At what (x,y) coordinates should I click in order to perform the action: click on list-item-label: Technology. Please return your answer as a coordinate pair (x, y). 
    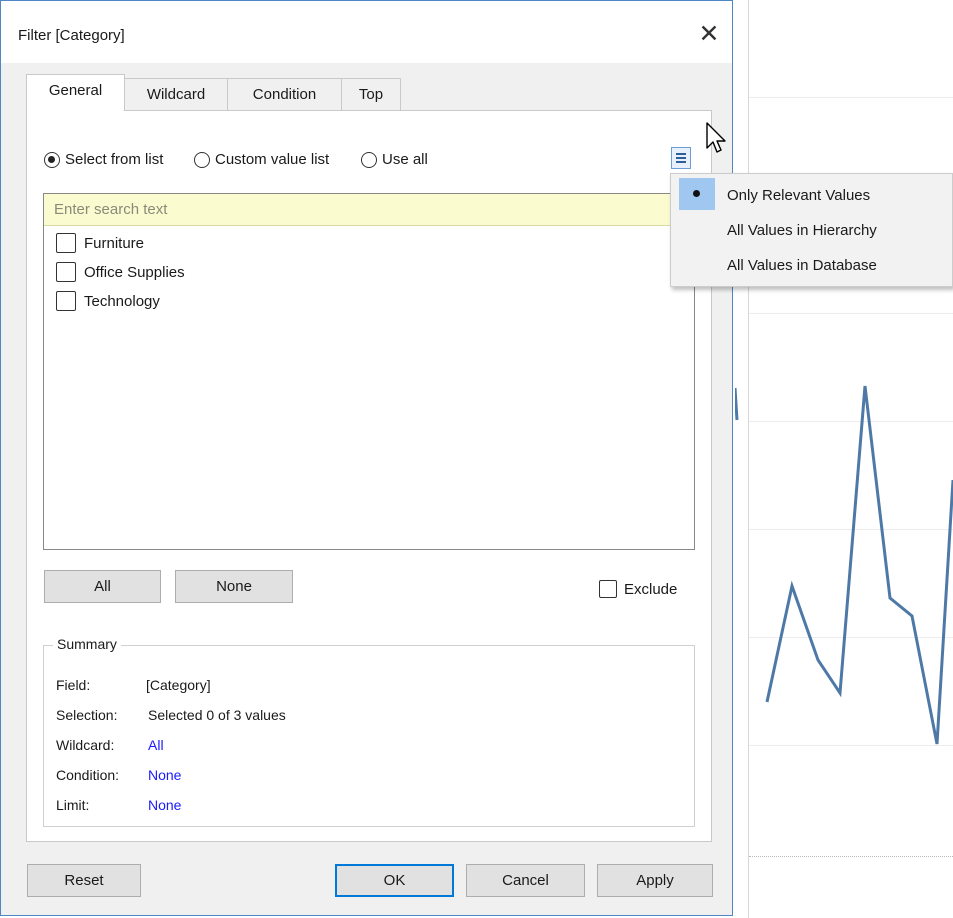
    Looking at the image, I should click on (122, 301).